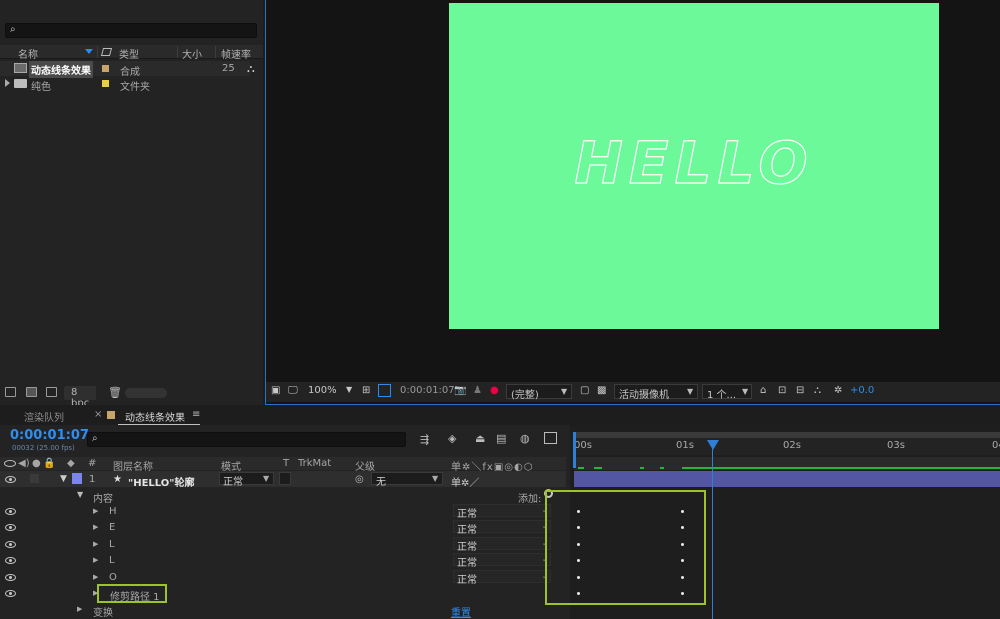  Describe the element at coordinates (584, 390) in the screenshot. I see `region-of-interest-icon: ▢` at that location.